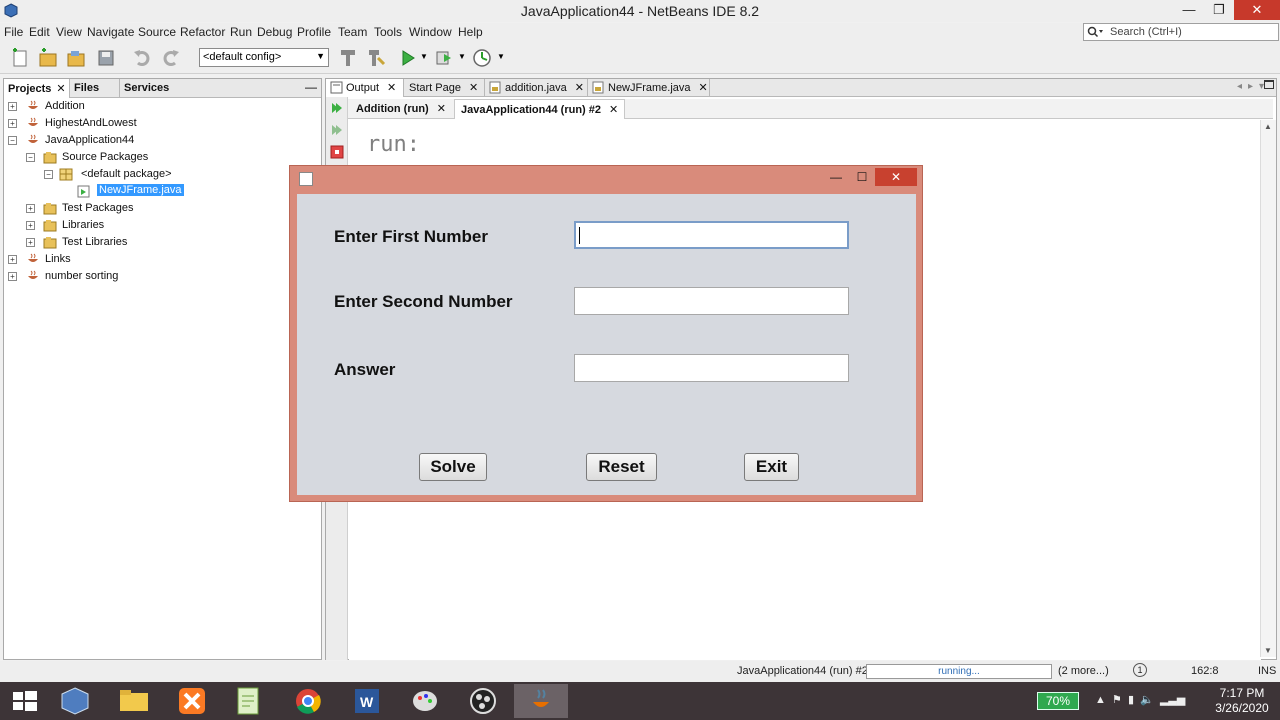 The width and height of the screenshot is (1280, 720). What do you see at coordinates (444, 58) in the screenshot?
I see `debug-icon` at bounding box center [444, 58].